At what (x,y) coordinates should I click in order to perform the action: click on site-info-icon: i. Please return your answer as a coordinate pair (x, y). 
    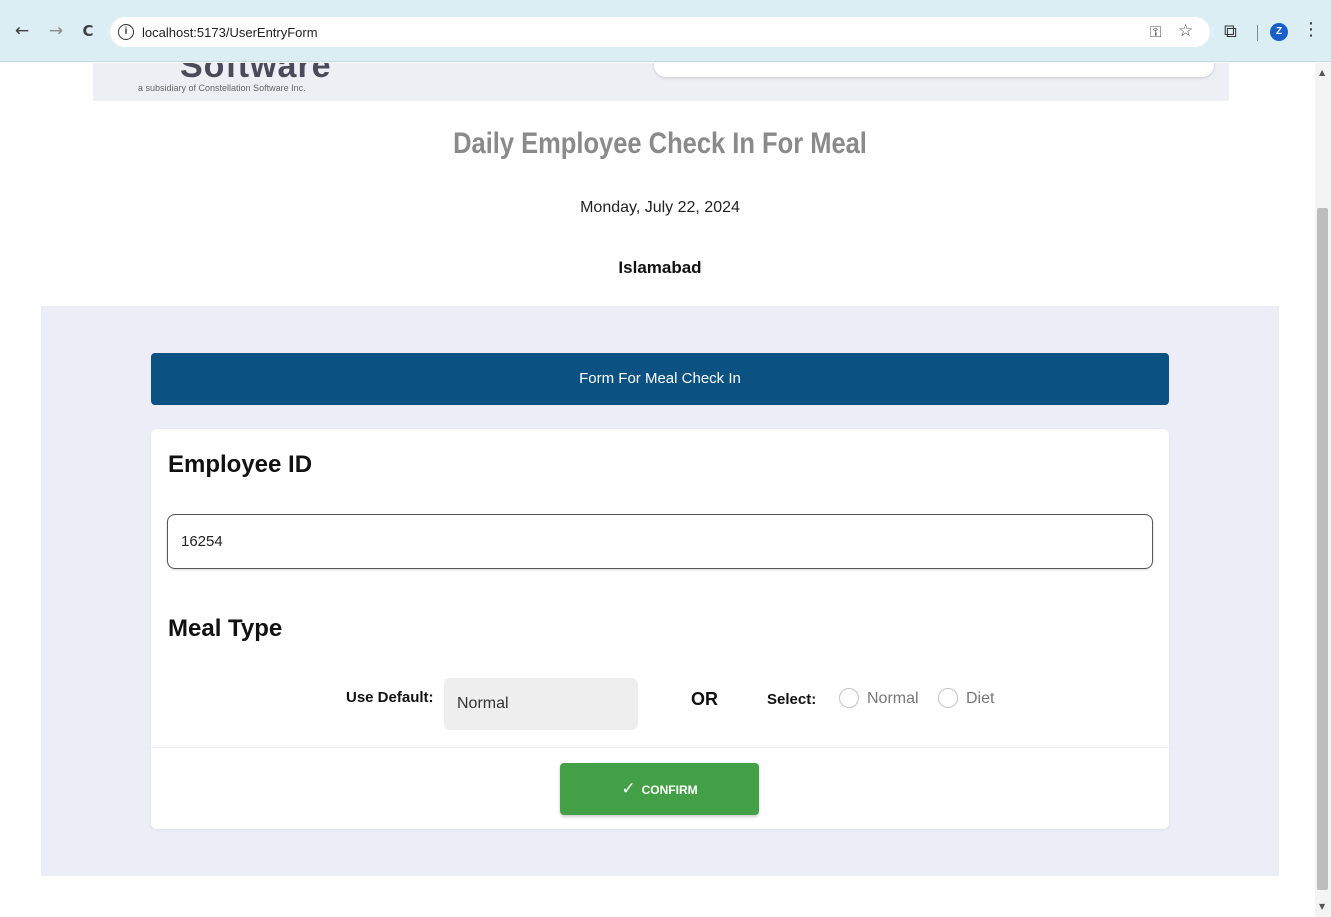
    Looking at the image, I should click on (126, 32).